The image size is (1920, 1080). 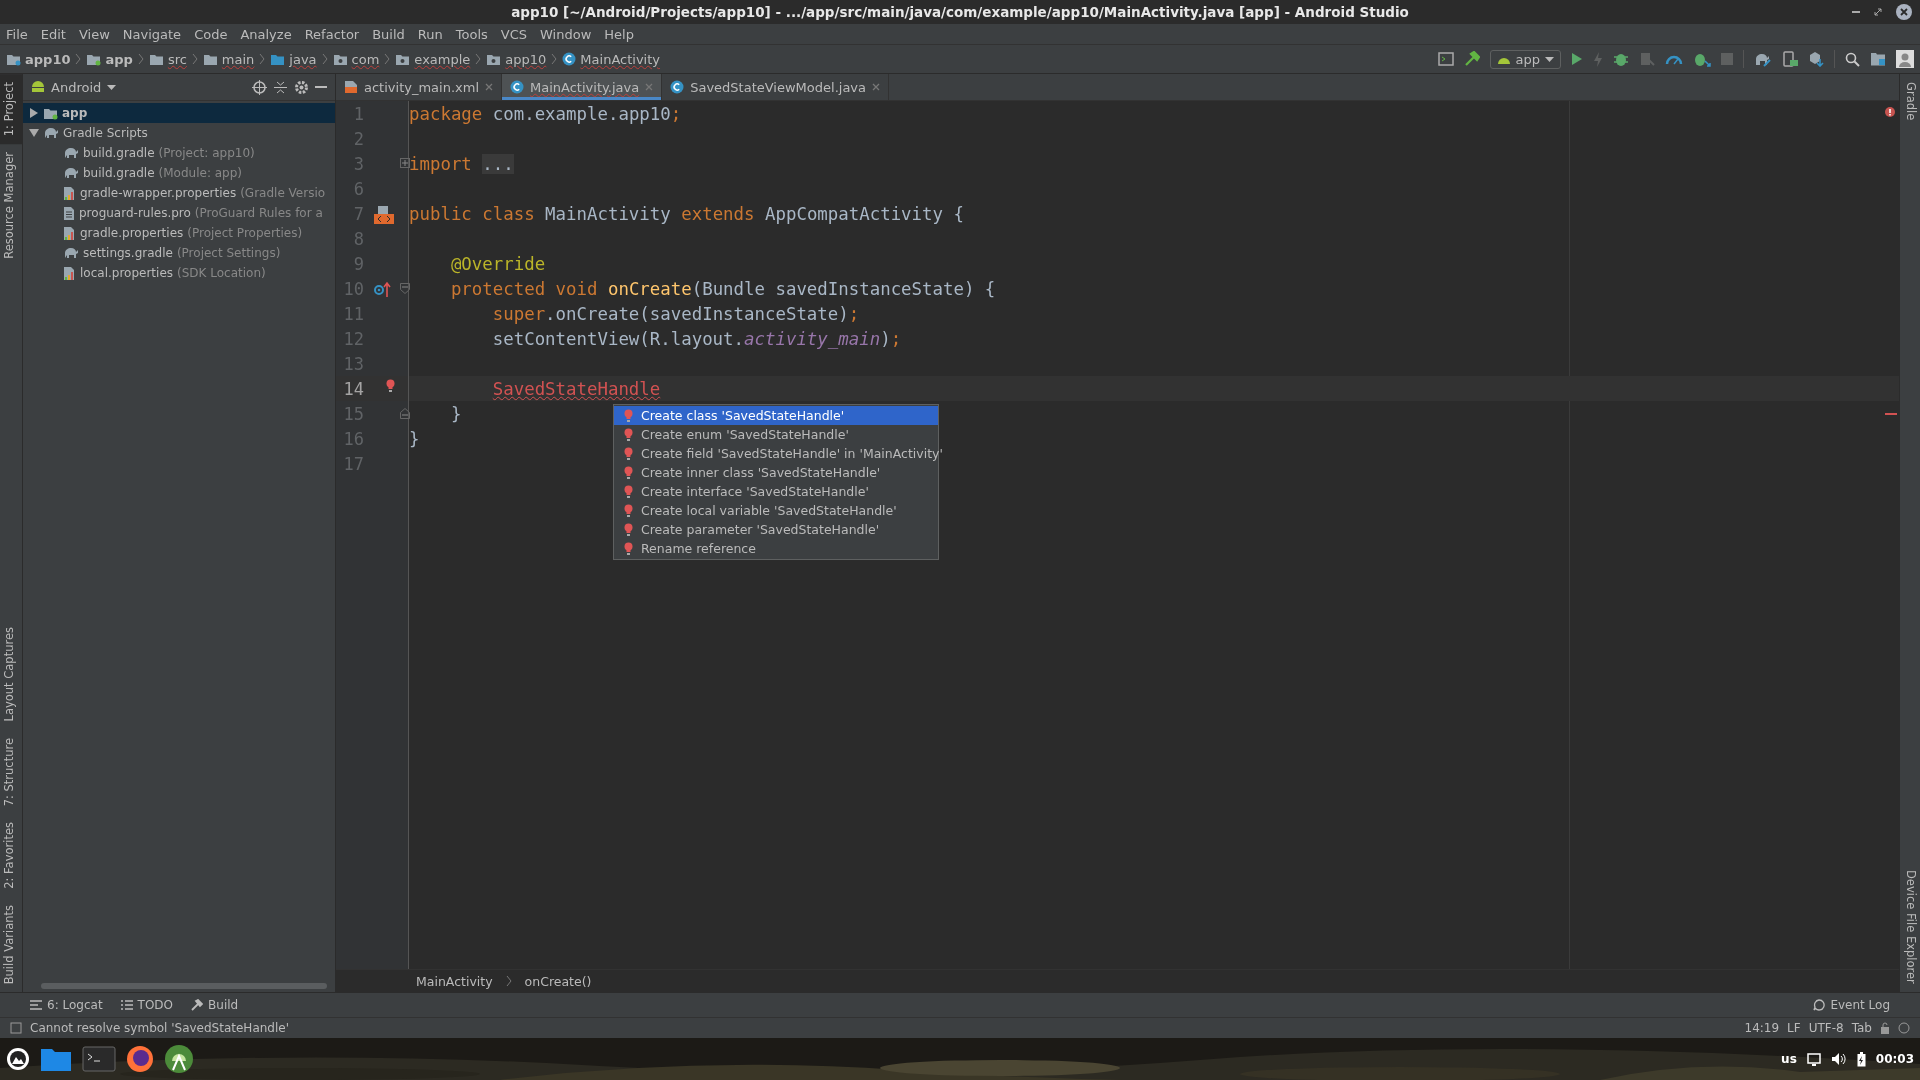 I want to click on status-item: LF, so click(x=1794, y=1028).